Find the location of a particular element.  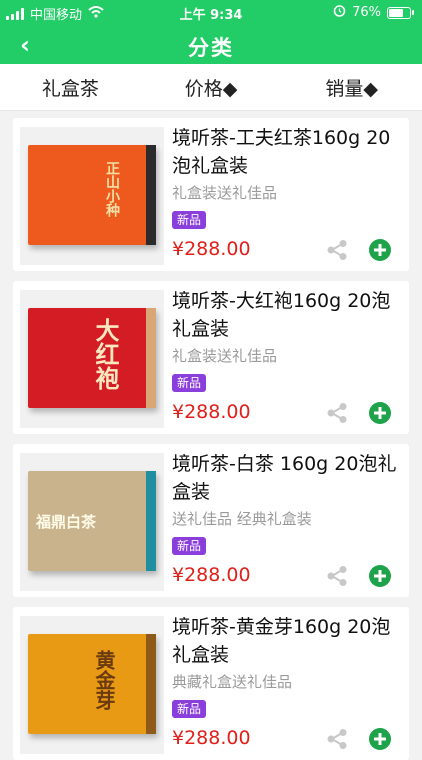

gift-box-image: 黄金芽 is located at coordinates (92, 684).